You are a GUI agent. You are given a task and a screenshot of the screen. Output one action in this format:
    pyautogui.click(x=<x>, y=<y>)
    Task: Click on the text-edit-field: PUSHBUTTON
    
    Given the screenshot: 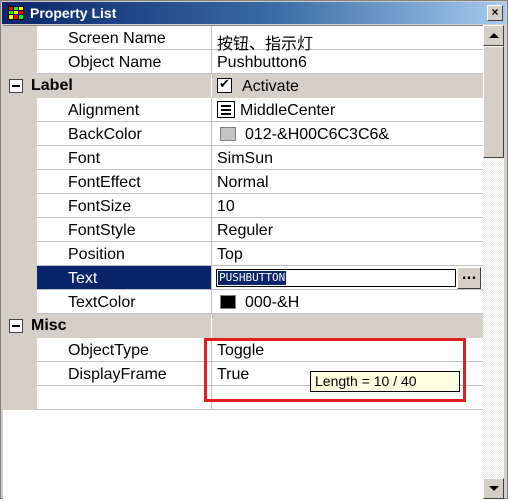 What is the action you would take?
    pyautogui.click(x=336, y=278)
    